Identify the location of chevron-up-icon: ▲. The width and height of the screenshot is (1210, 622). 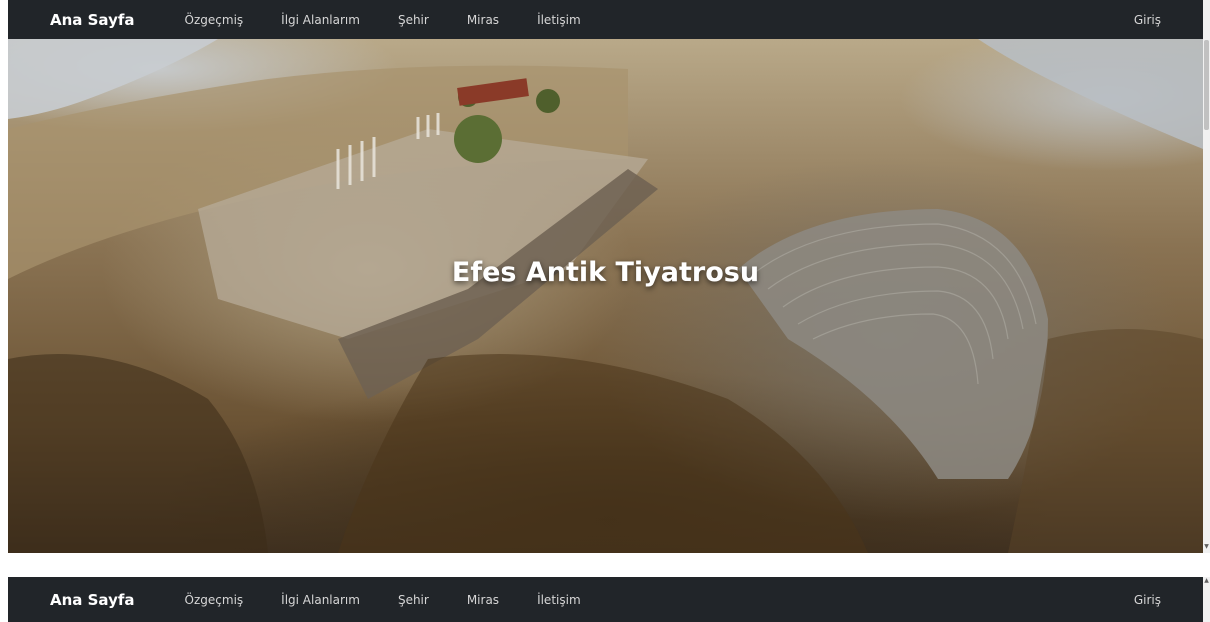
(1206, 581).